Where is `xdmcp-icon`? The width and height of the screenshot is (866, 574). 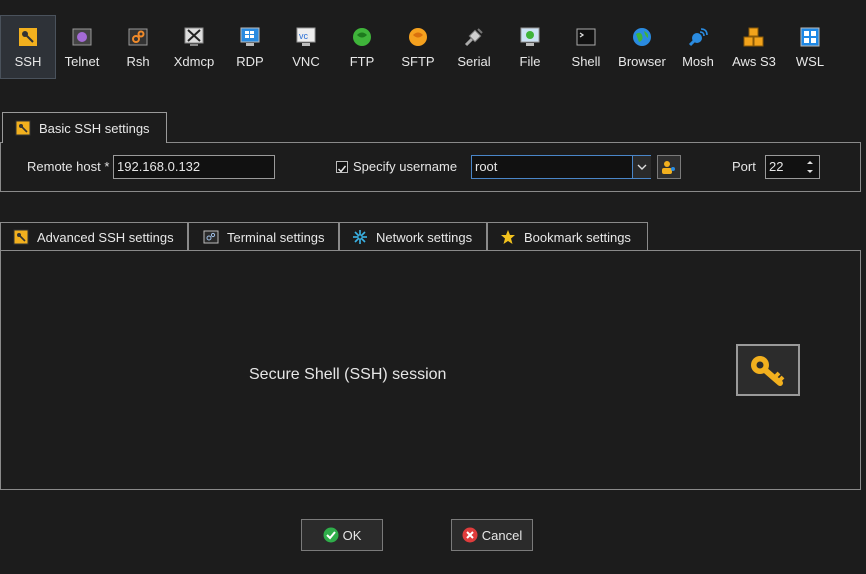
xdmcp-icon is located at coordinates (194, 36).